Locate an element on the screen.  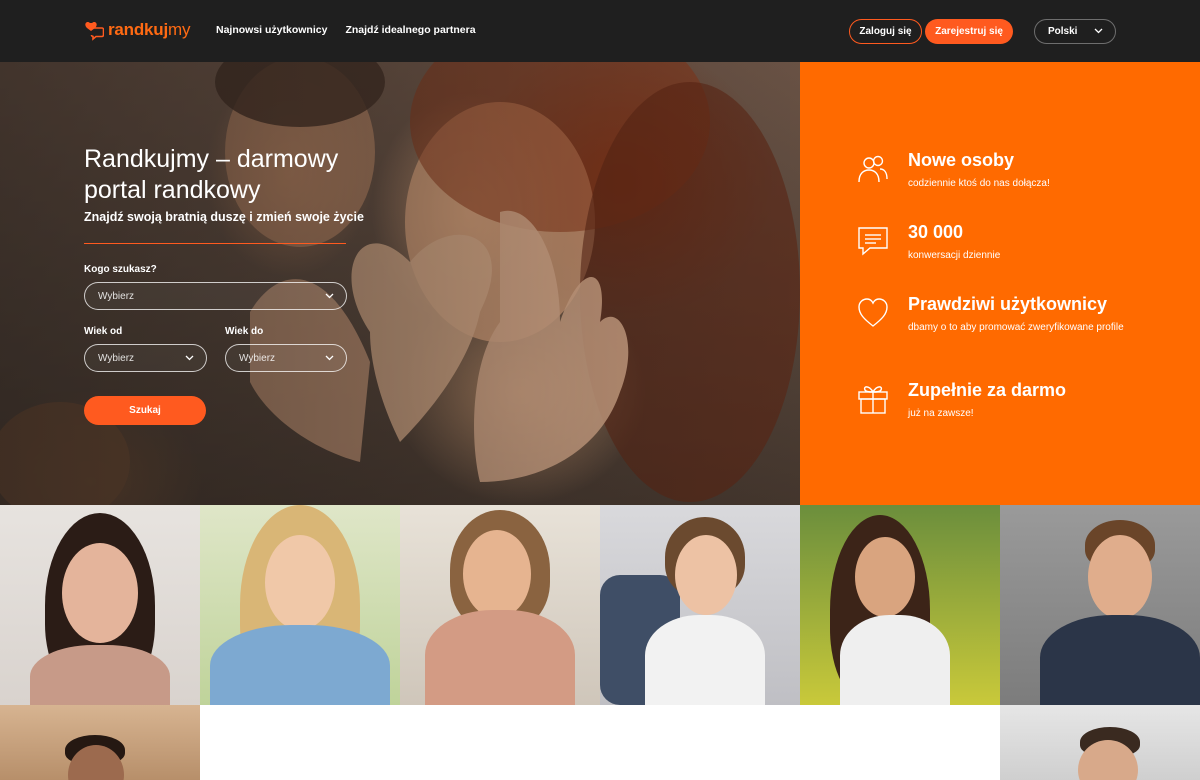
feature-desc: konwersacji dziennie is located at coordinates (954, 255).